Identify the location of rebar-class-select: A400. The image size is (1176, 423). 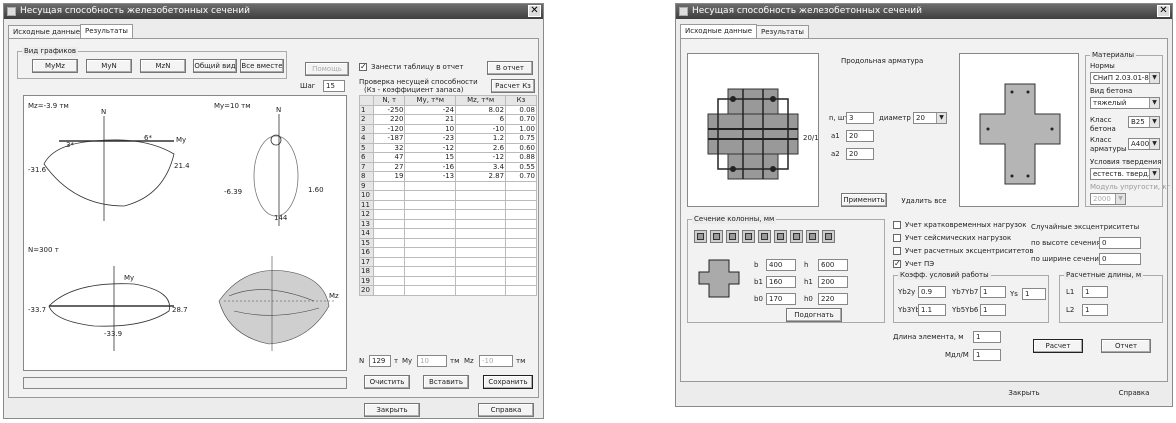
(1144, 144).